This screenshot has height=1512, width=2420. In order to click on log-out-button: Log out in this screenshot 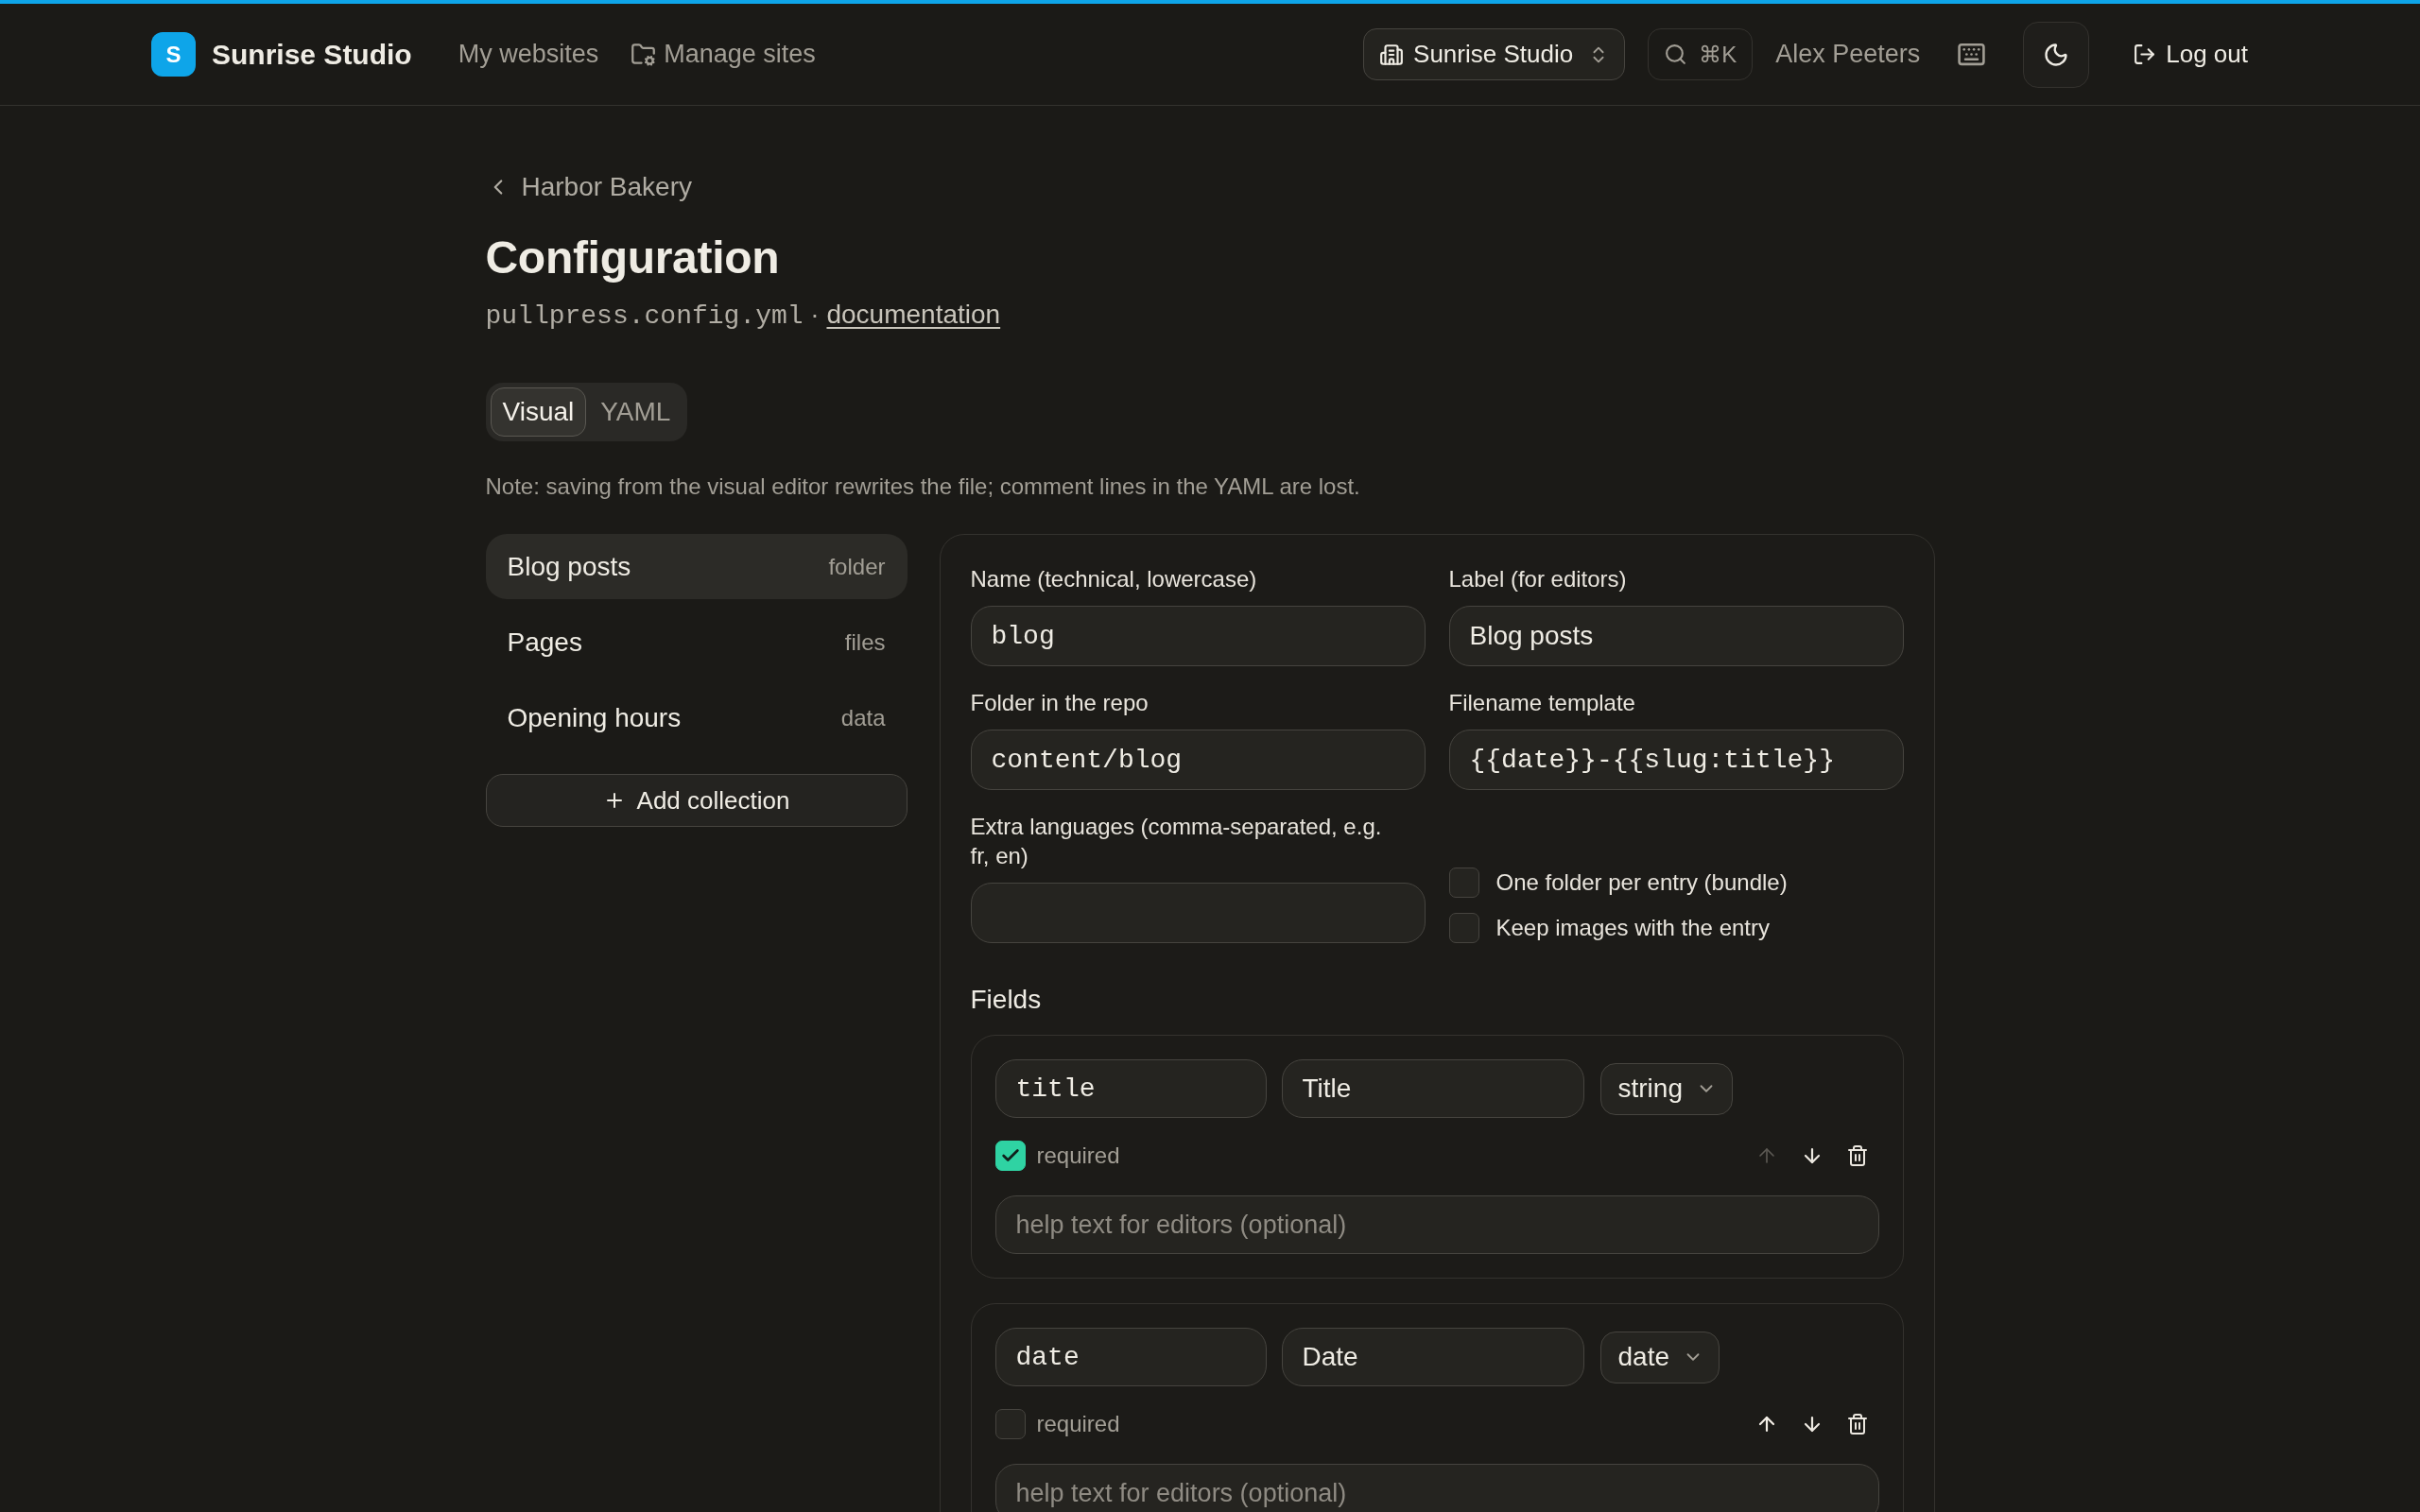, I will do `click(2190, 54)`.